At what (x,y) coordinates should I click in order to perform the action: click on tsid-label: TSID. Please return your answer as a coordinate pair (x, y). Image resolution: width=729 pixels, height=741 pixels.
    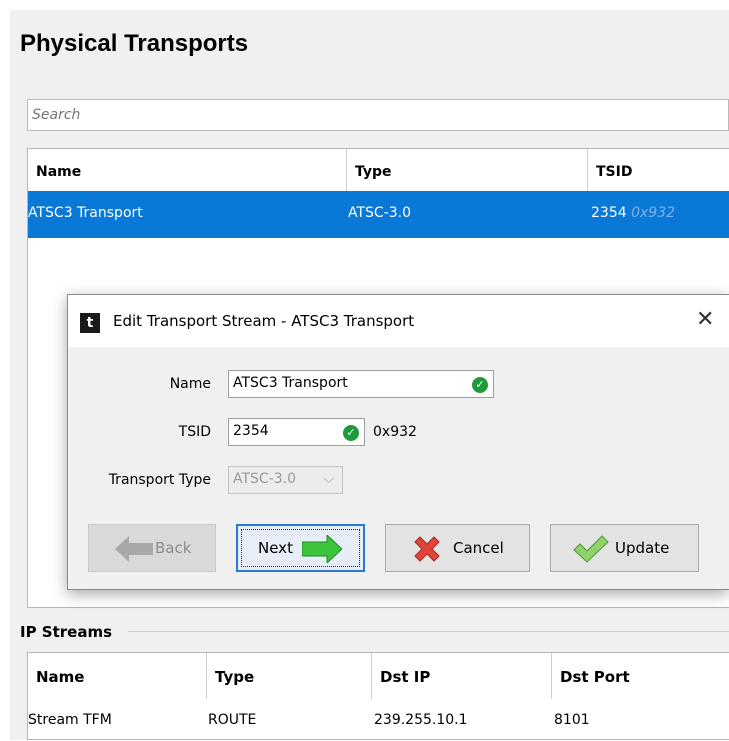
    Looking at the image, I should click on (194, 432).